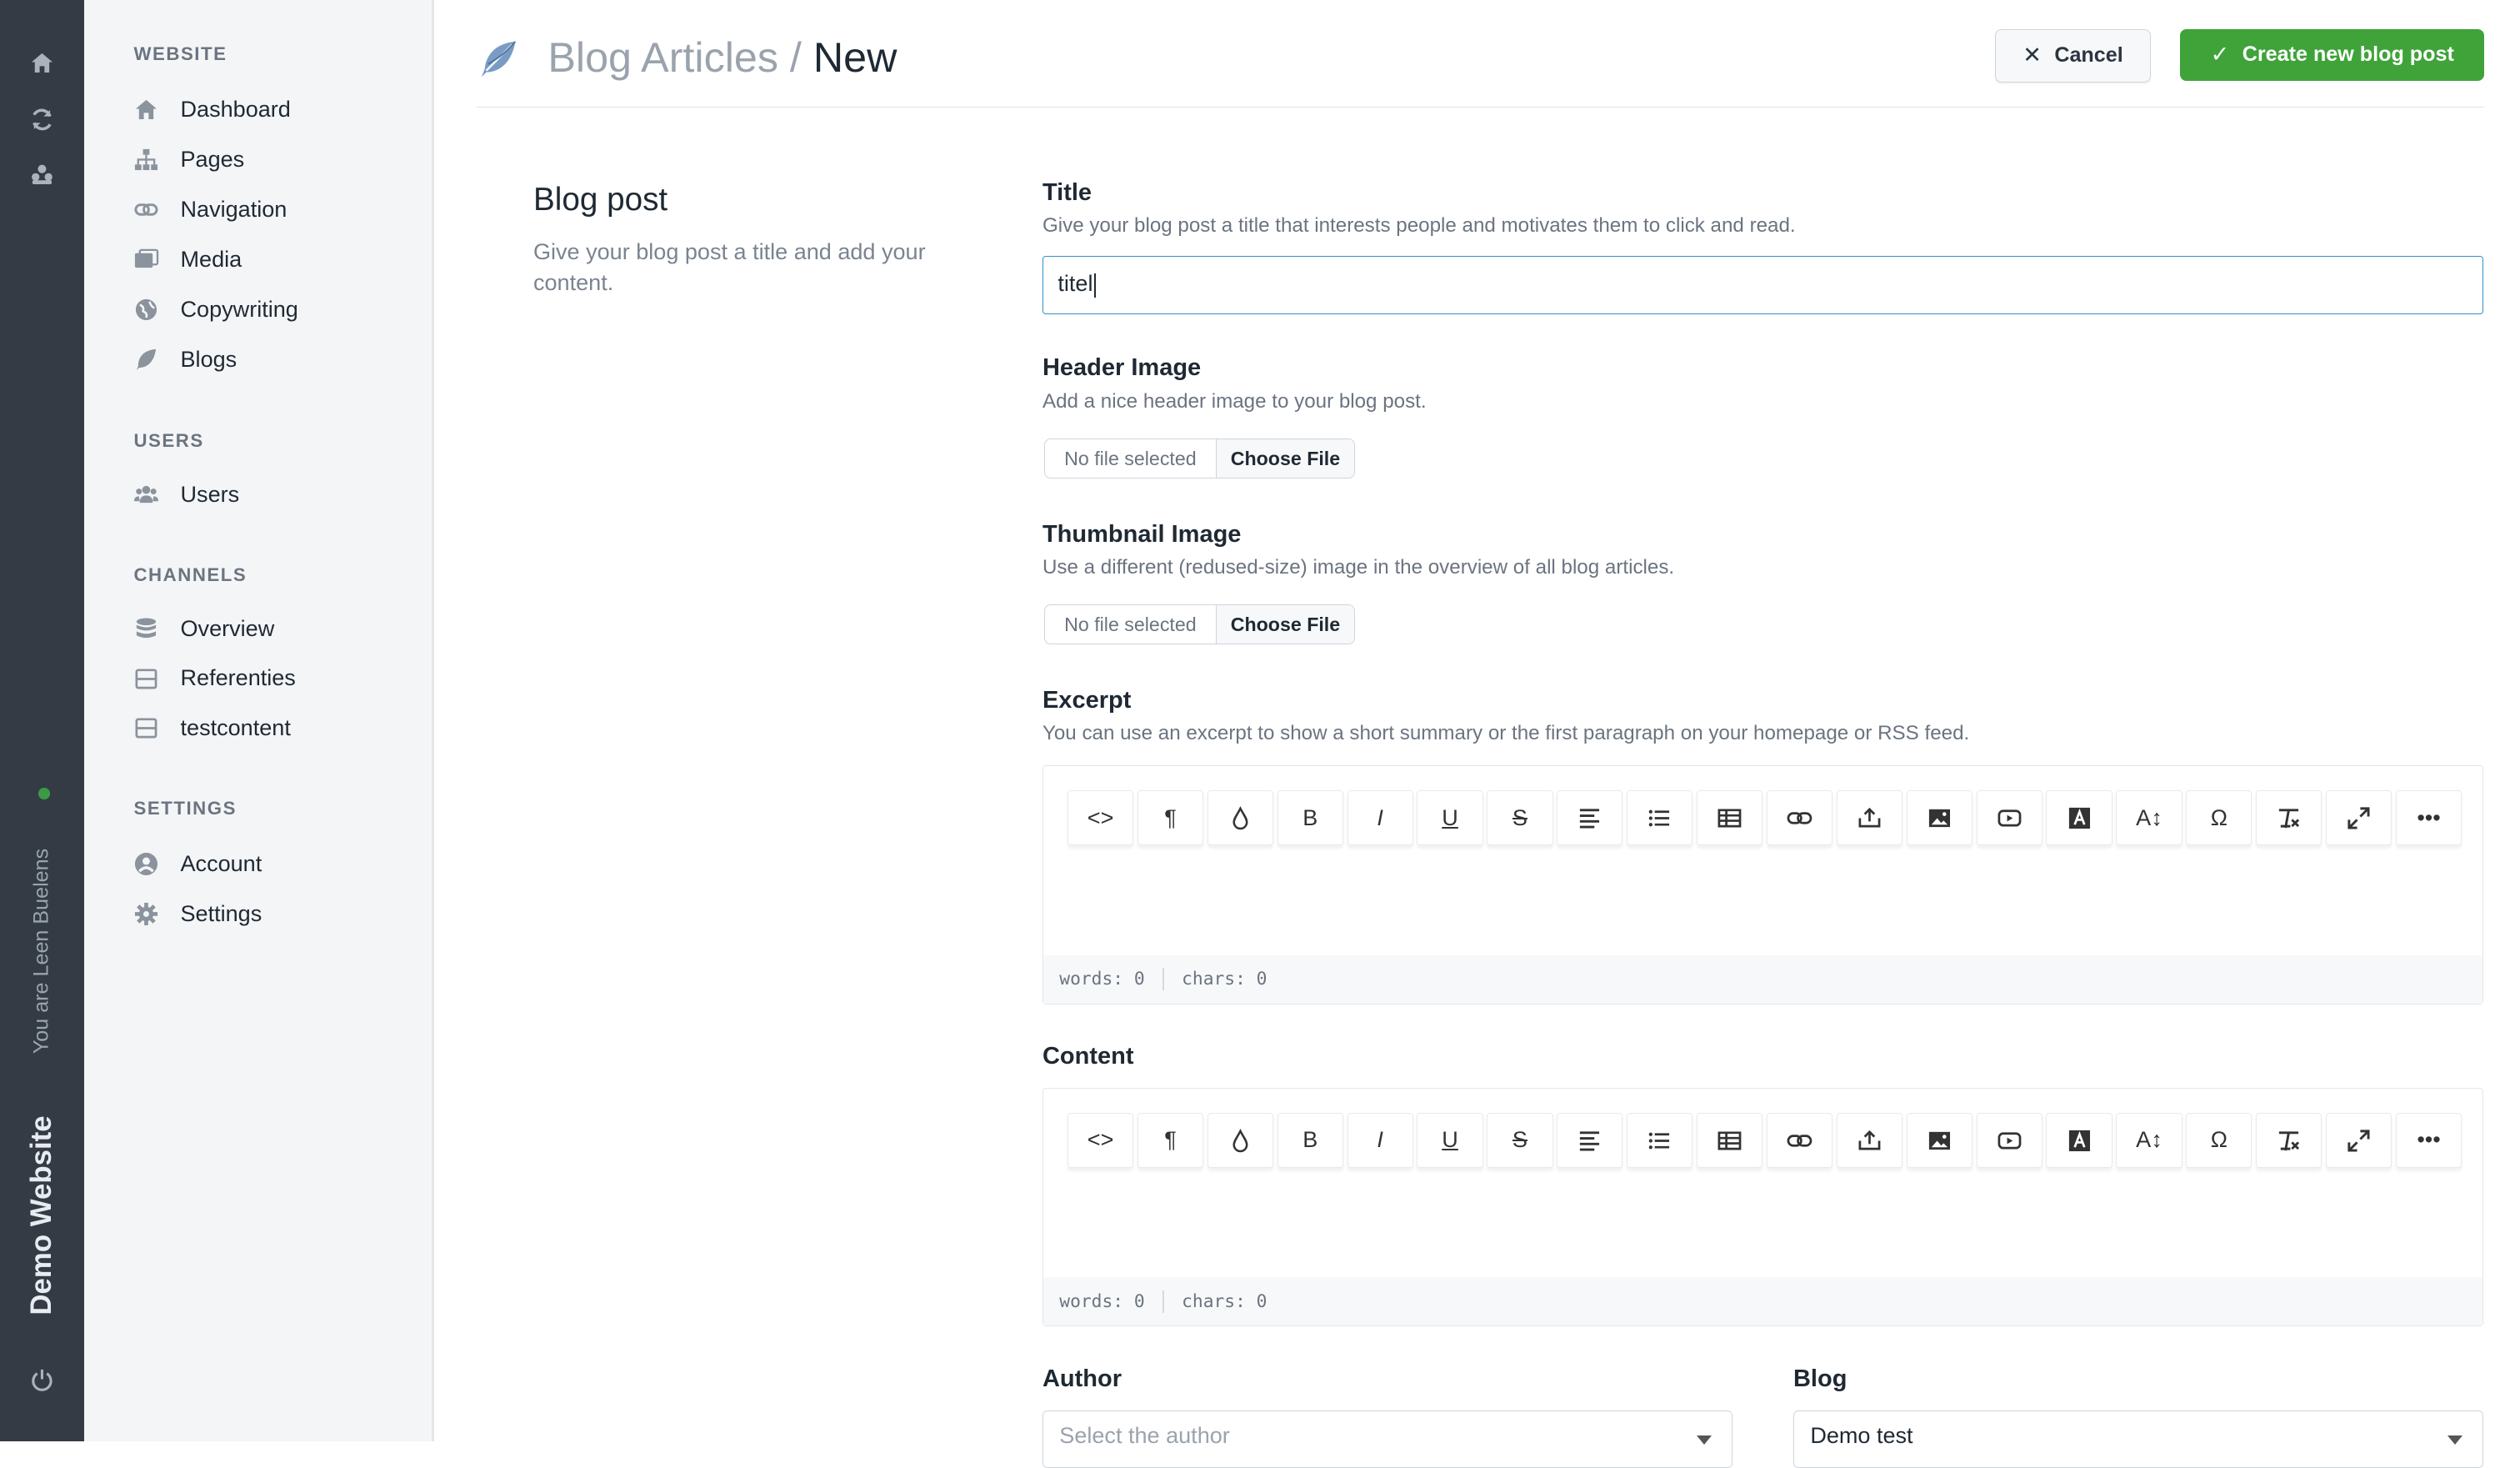 This screenshot has height=1468, width=2520. I want to click on sidebar-item-testcontent: testcontent, so click(212, 729).